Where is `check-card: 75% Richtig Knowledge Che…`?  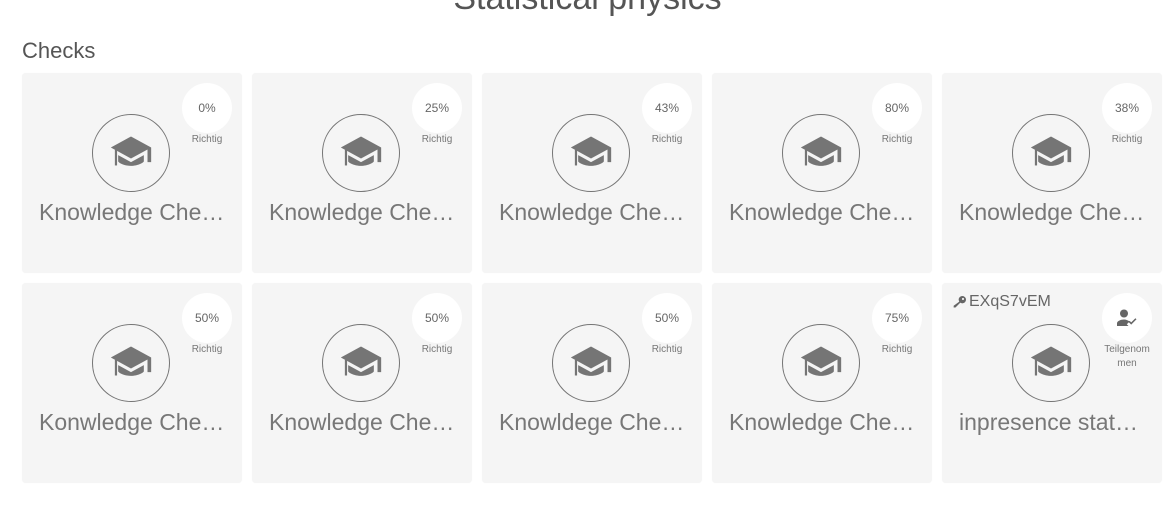
check-card: 75% Richtig Knowledge Che… is located at coordinates (822, 383).